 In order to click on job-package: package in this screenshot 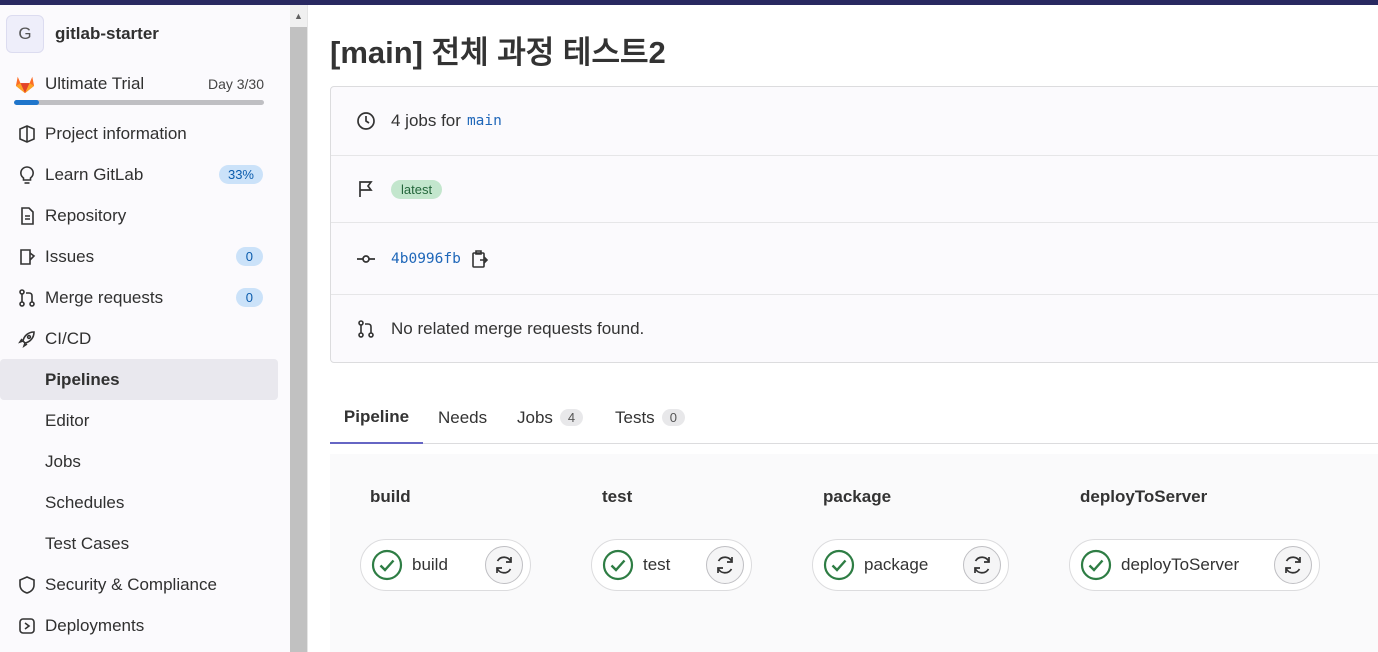, I will do `click(910, 565)`.